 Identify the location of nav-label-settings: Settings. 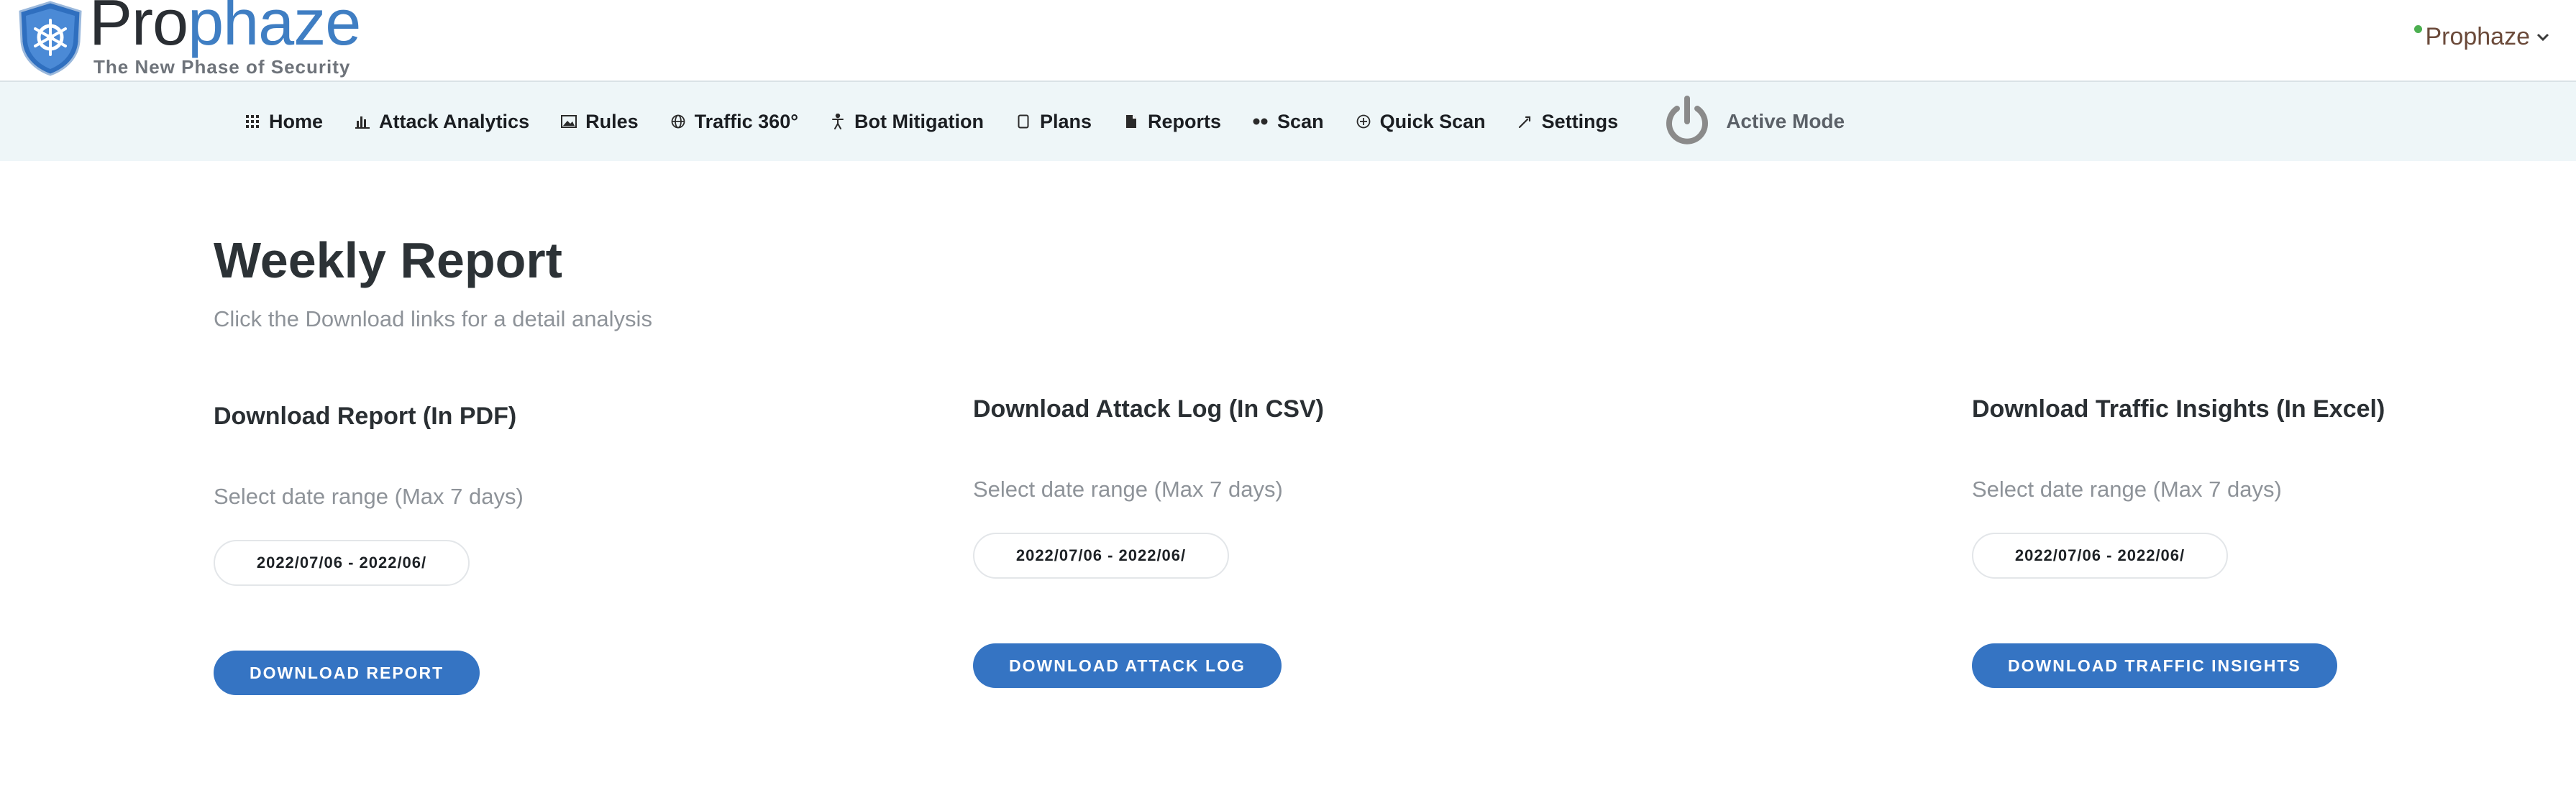
(1580, 121).